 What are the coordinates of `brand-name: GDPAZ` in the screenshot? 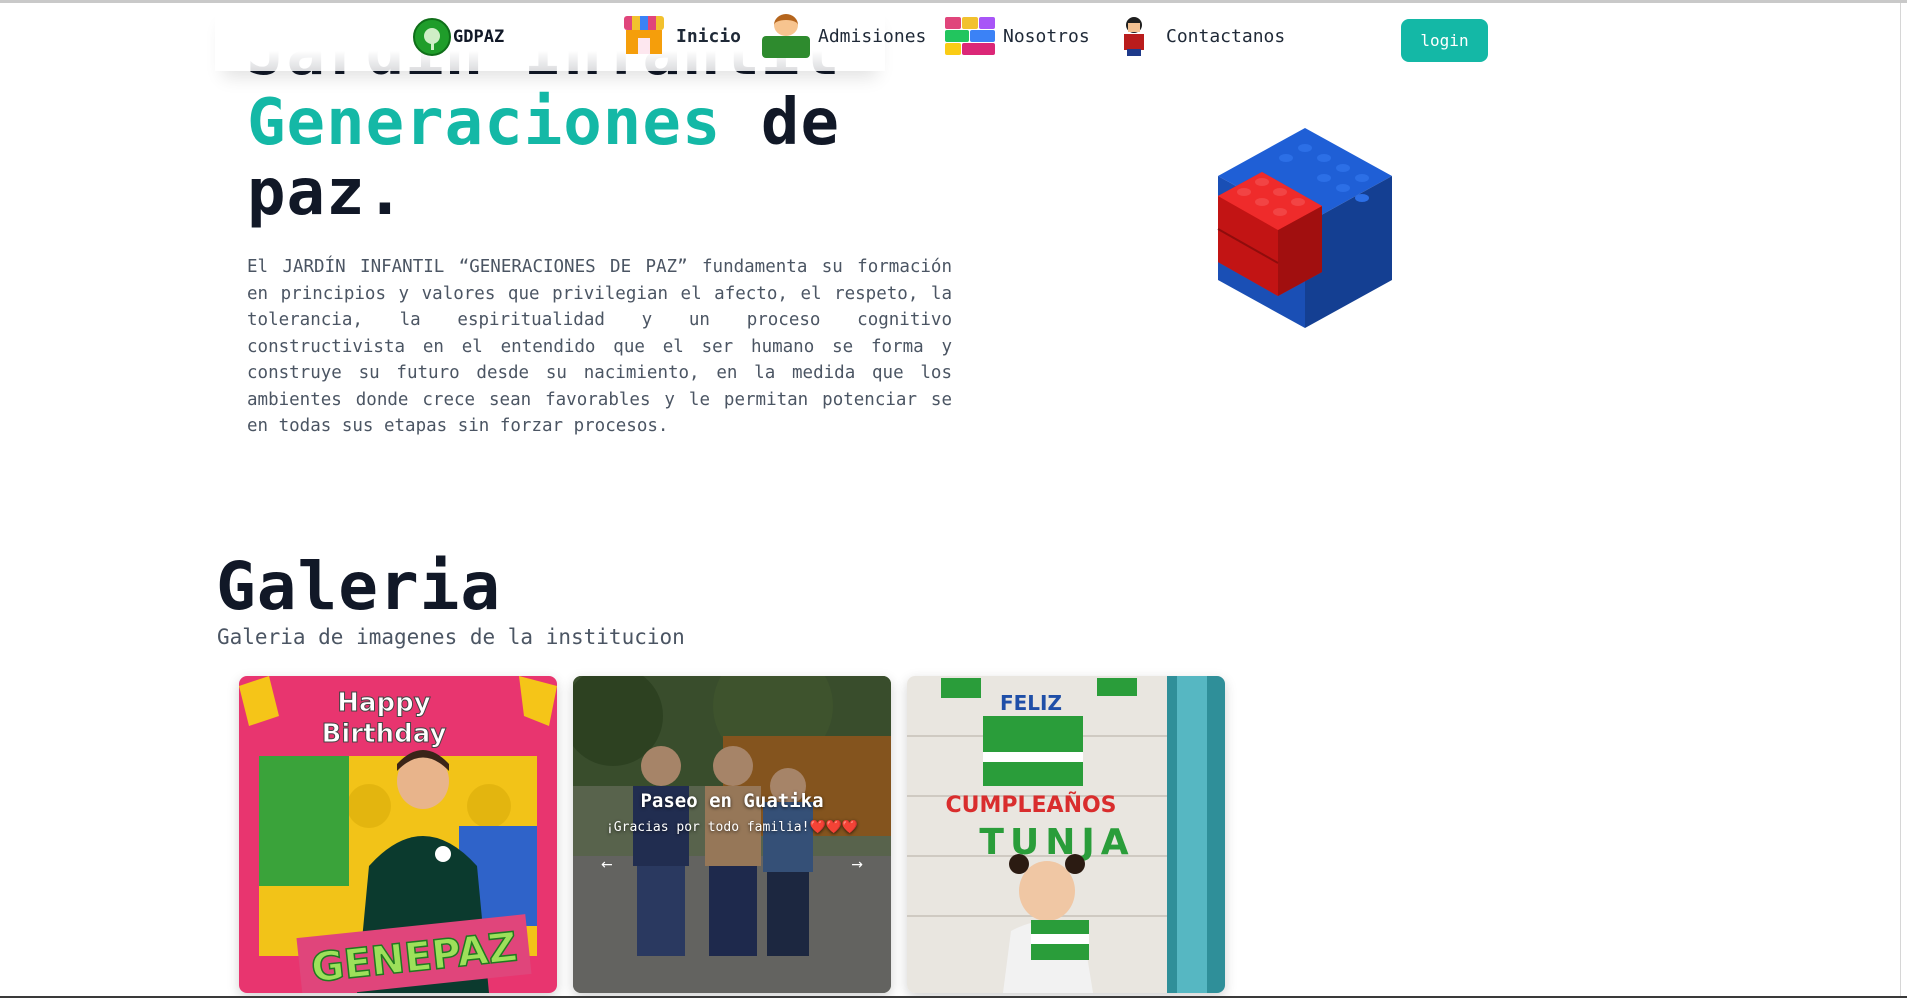 It's located at (479, 37).